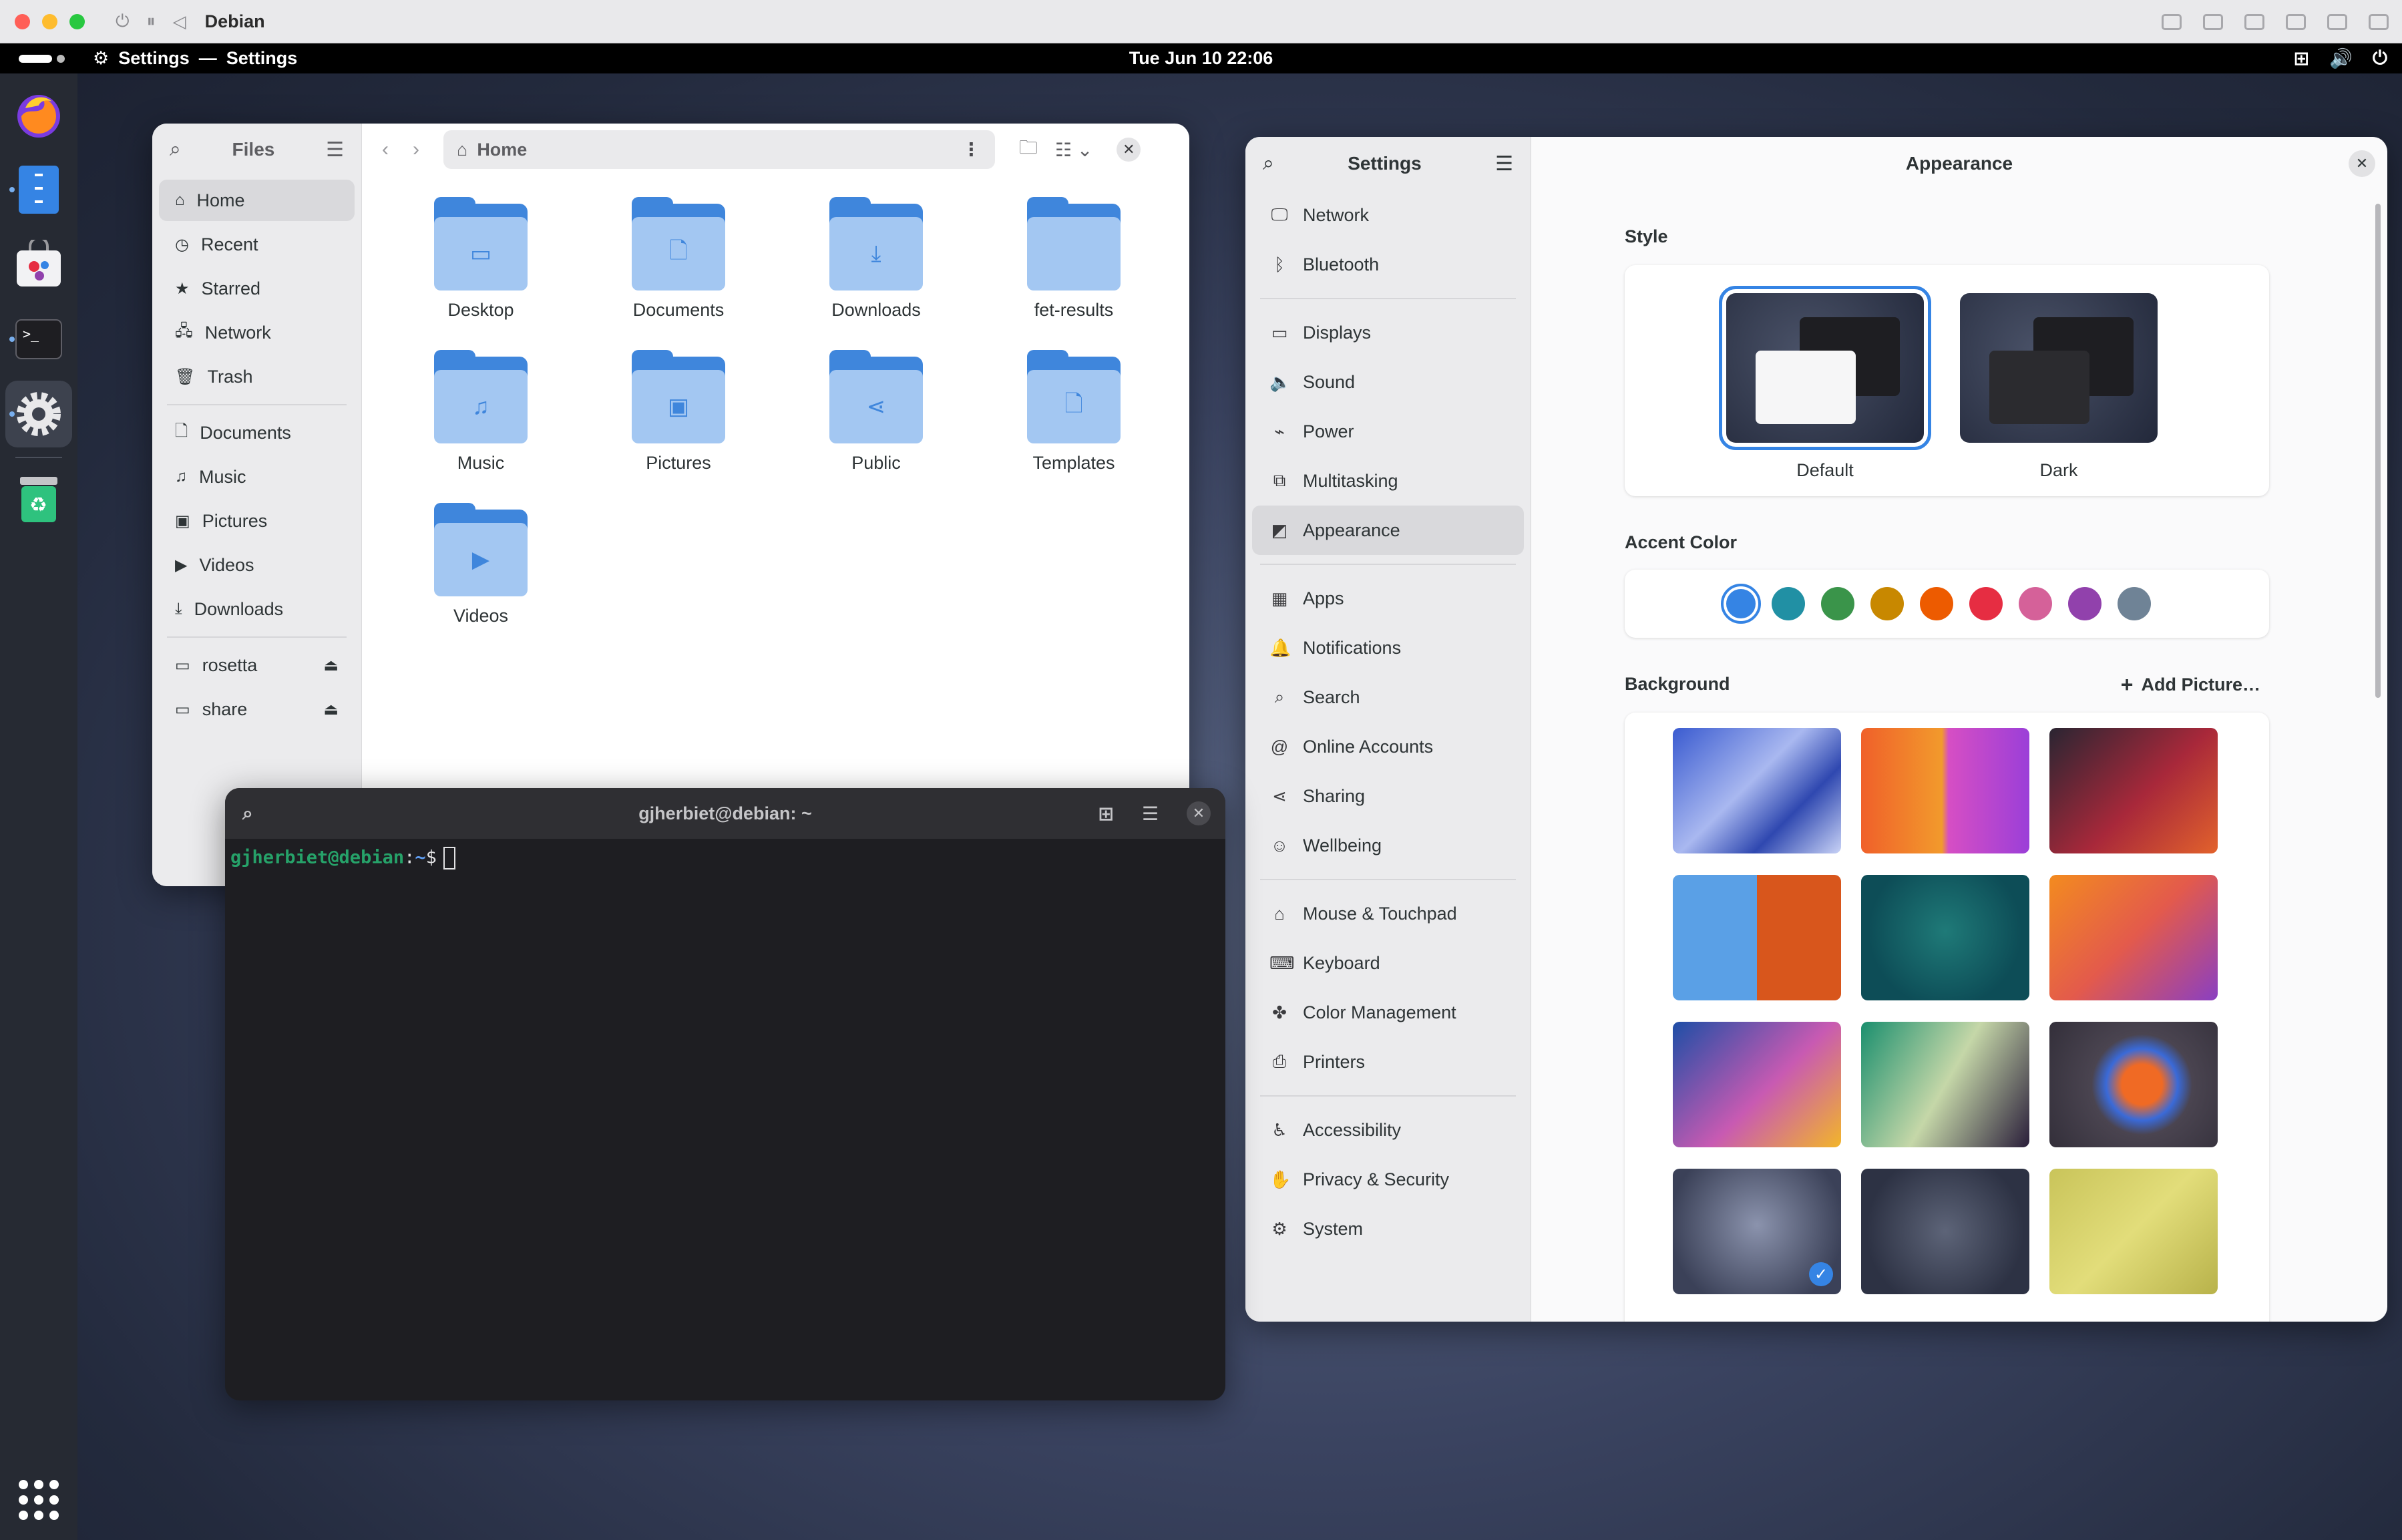 This screenshot has height=1540, width=2402. I want to click on sidebar-item-privacy-security: ✋ Privacy & Security, so click(1388, 1179).